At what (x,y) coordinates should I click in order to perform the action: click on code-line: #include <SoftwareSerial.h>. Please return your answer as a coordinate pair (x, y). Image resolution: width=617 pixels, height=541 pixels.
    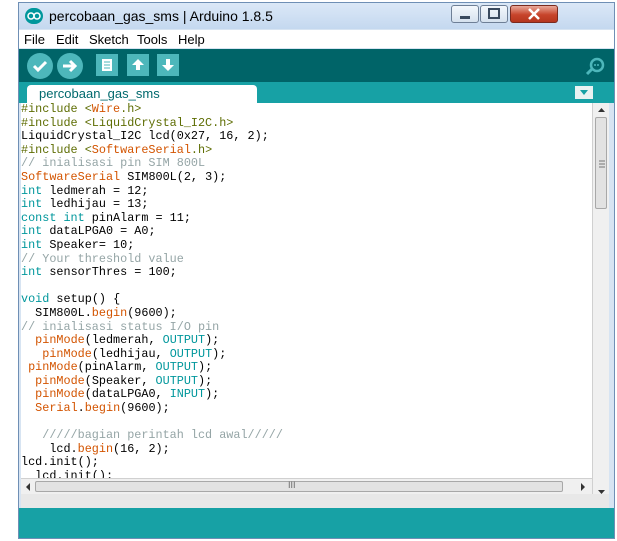
    Looking at the image, I should click on (306, 150).